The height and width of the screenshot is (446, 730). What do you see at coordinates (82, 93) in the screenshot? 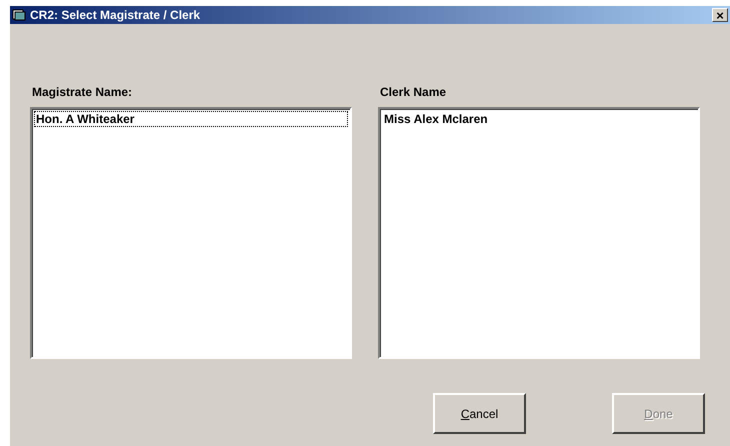
I see `list-label: Magistrate Name:` at bounding box center [82, 93].